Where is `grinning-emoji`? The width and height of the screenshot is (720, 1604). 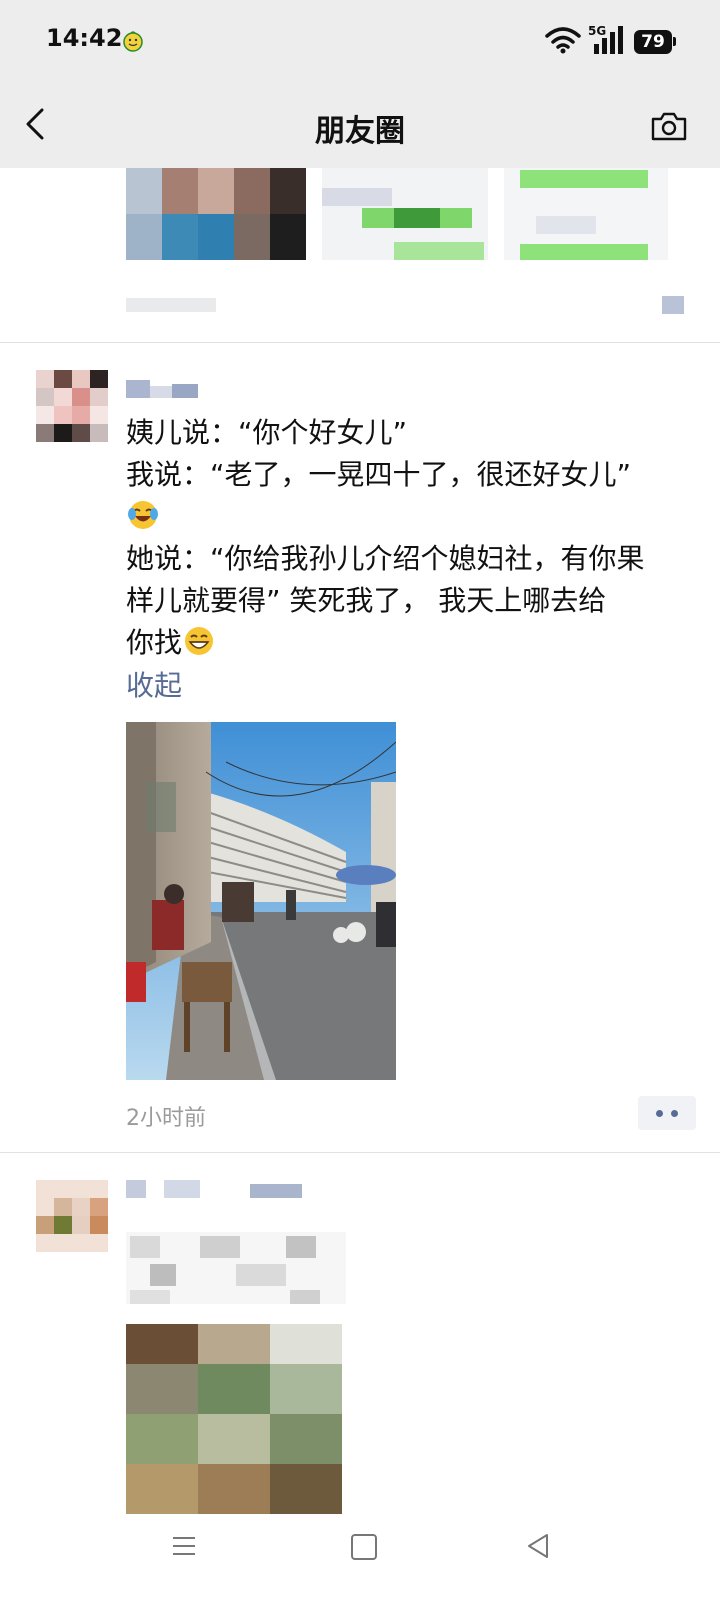 grinning-emoji is located at coordinates (199, 641).